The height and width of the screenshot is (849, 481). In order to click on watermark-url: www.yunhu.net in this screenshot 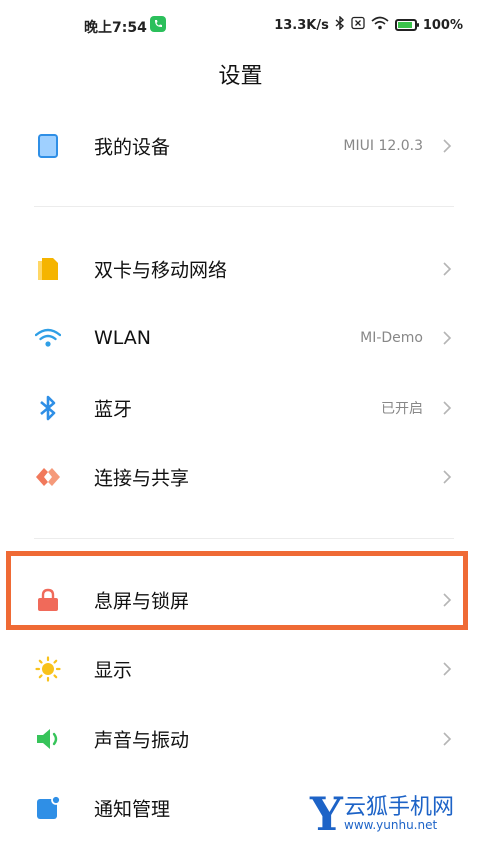, I will do `click(391, 825)`.